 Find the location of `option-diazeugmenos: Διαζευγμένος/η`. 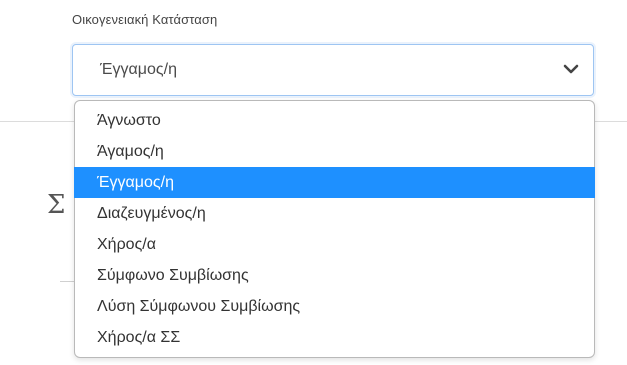

option-diazeugmenos: Διαζευγμένος/η is located at coordinates (334, 213).